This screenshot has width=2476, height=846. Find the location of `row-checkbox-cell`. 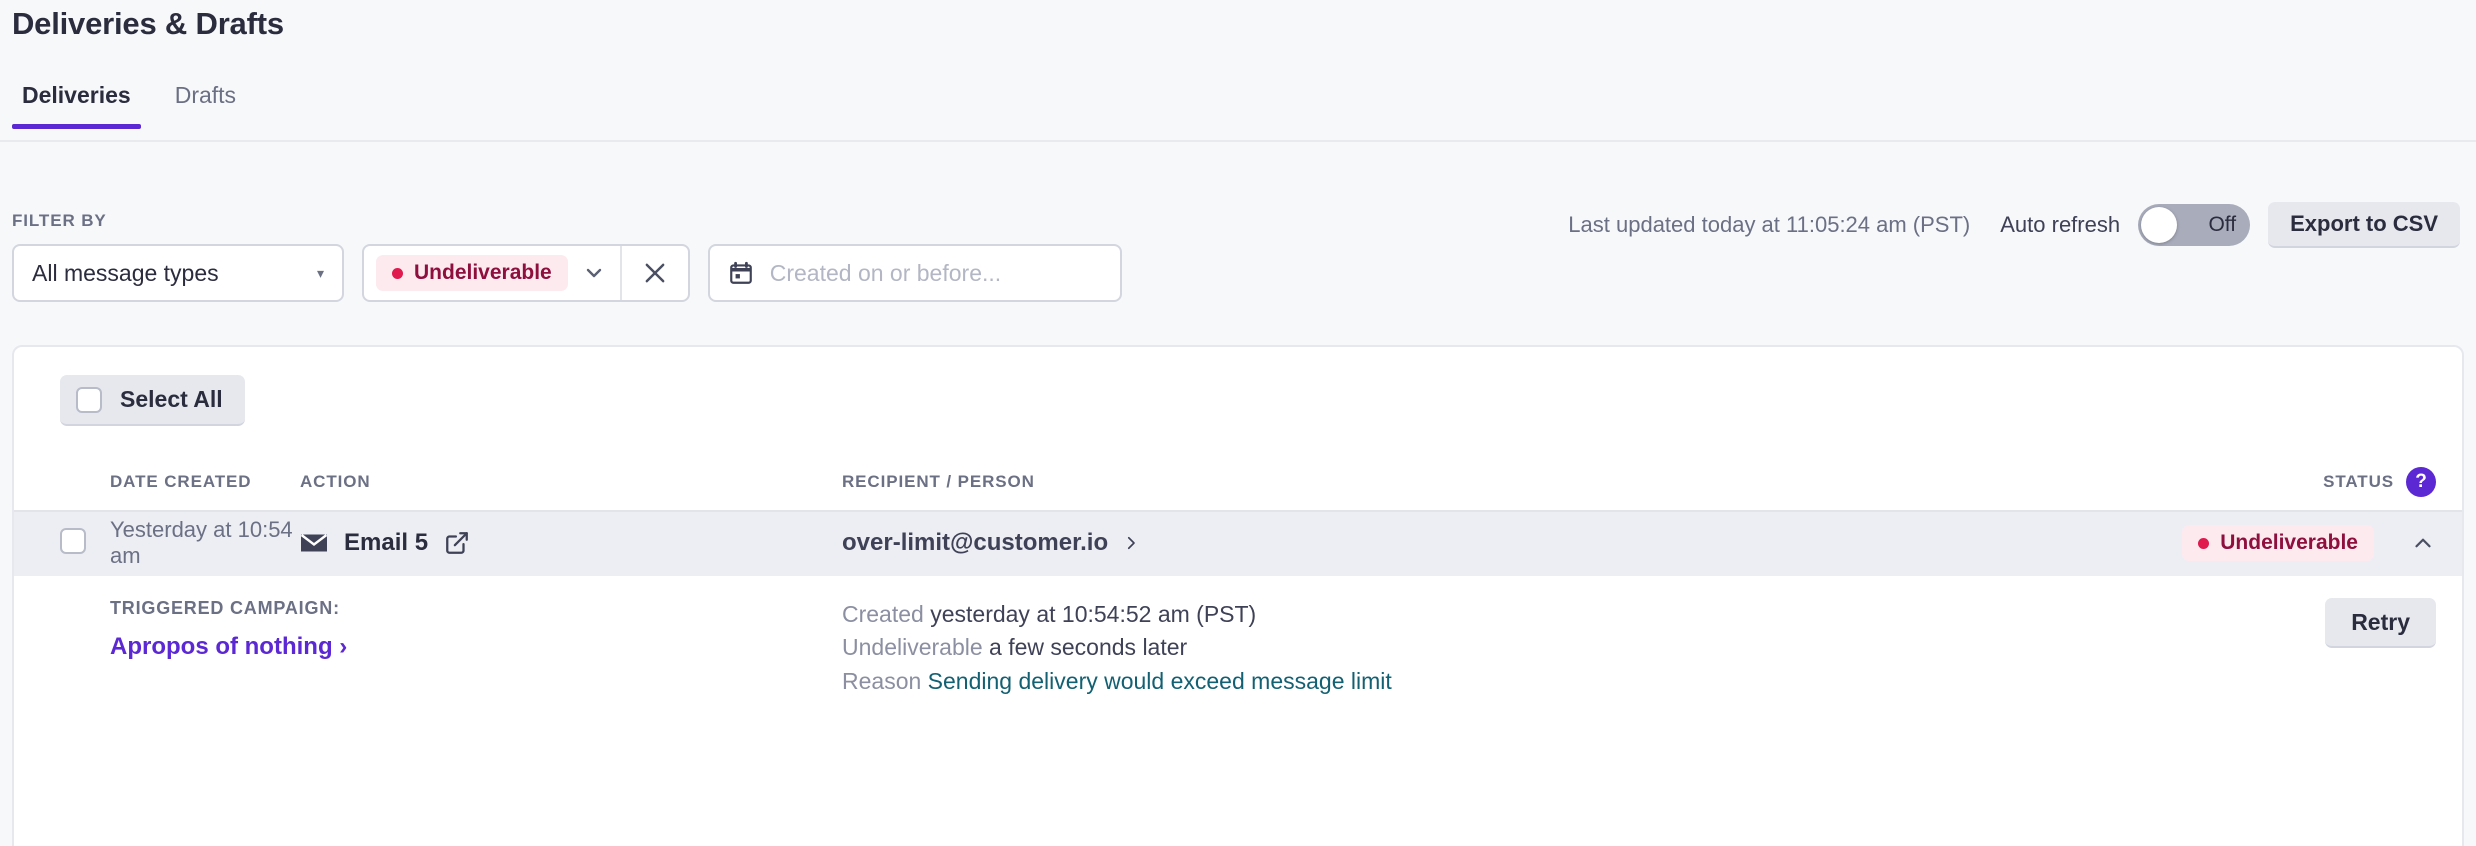

row-checkbox-cell is located at coordinates (85, 543).